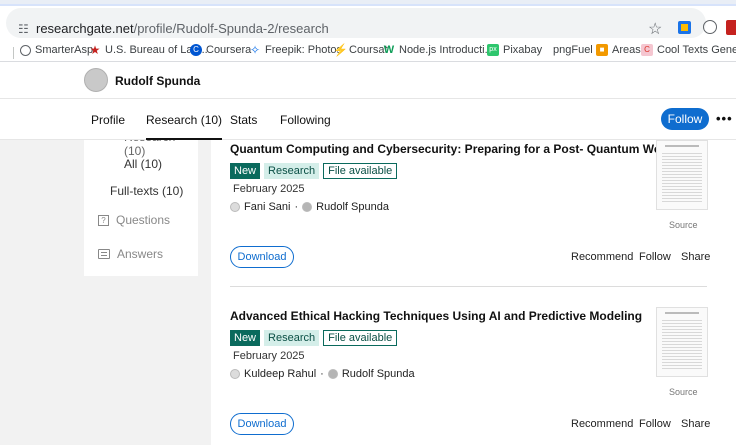 The height and width of the screenshot is (445, 736). Describe the element at coordinates (305, 120) in the screenshot. I see `tab-following: Following` at that location.